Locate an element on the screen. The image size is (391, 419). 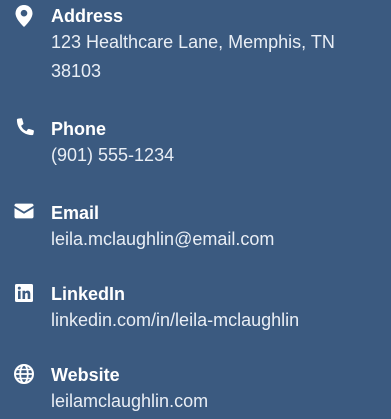
website-label: Website is located at coordinates (85, 375).